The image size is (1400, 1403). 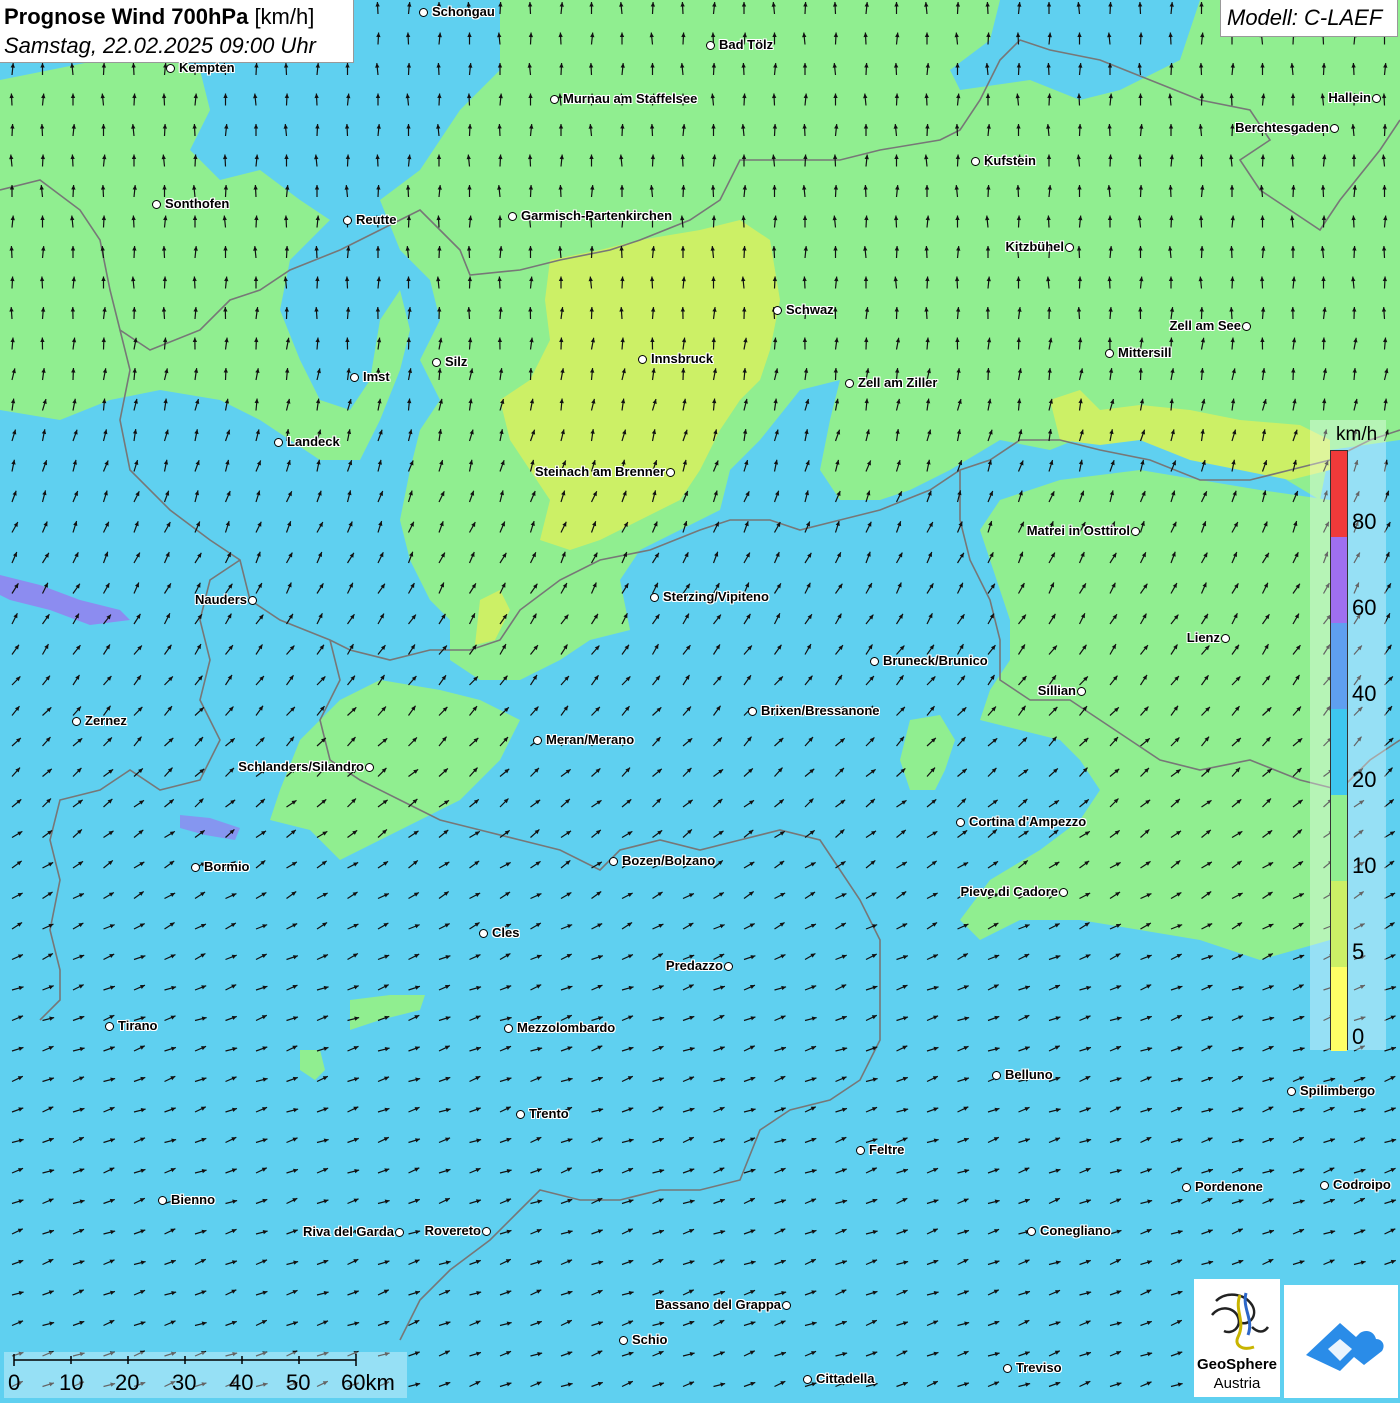 I want to click on city-label: Steinach am Brenner, so click(x=600, y=471).